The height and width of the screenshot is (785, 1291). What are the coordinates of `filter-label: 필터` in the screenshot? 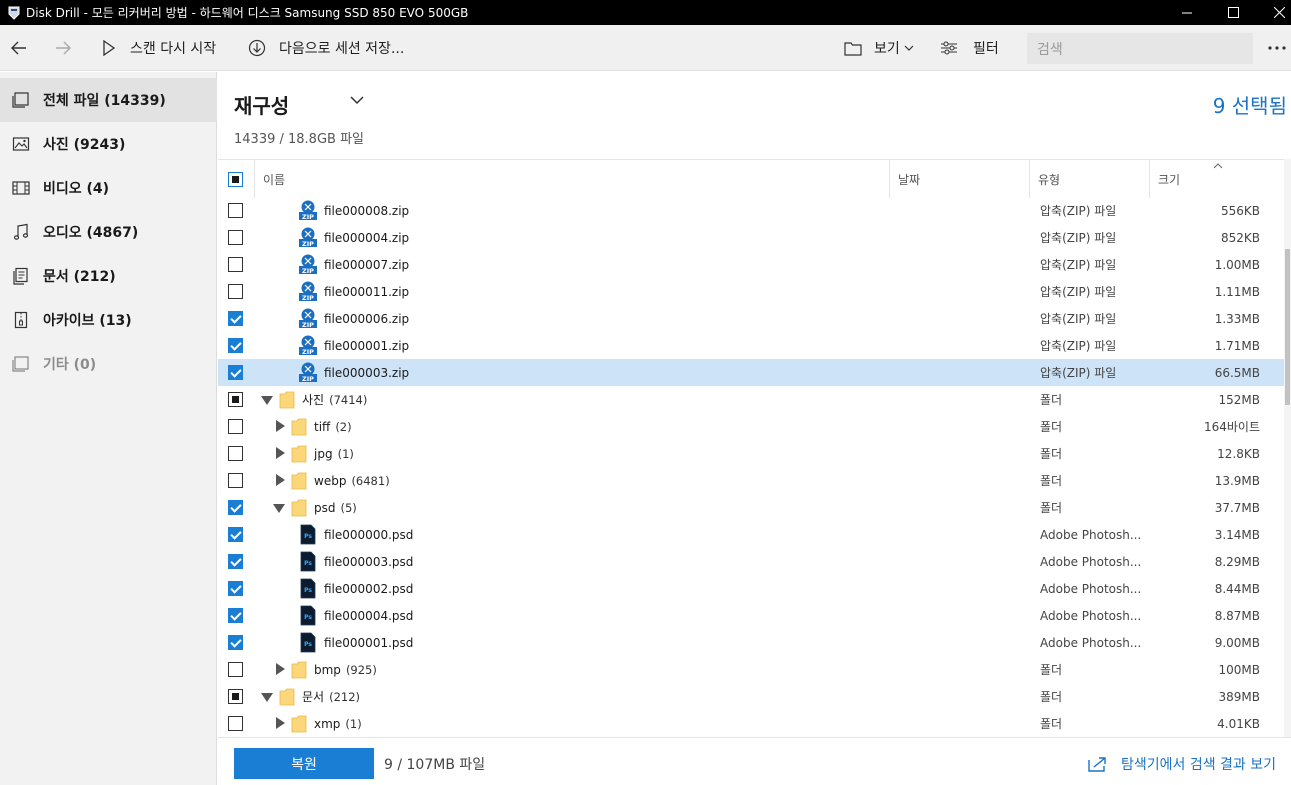 It's located at (986, 49).